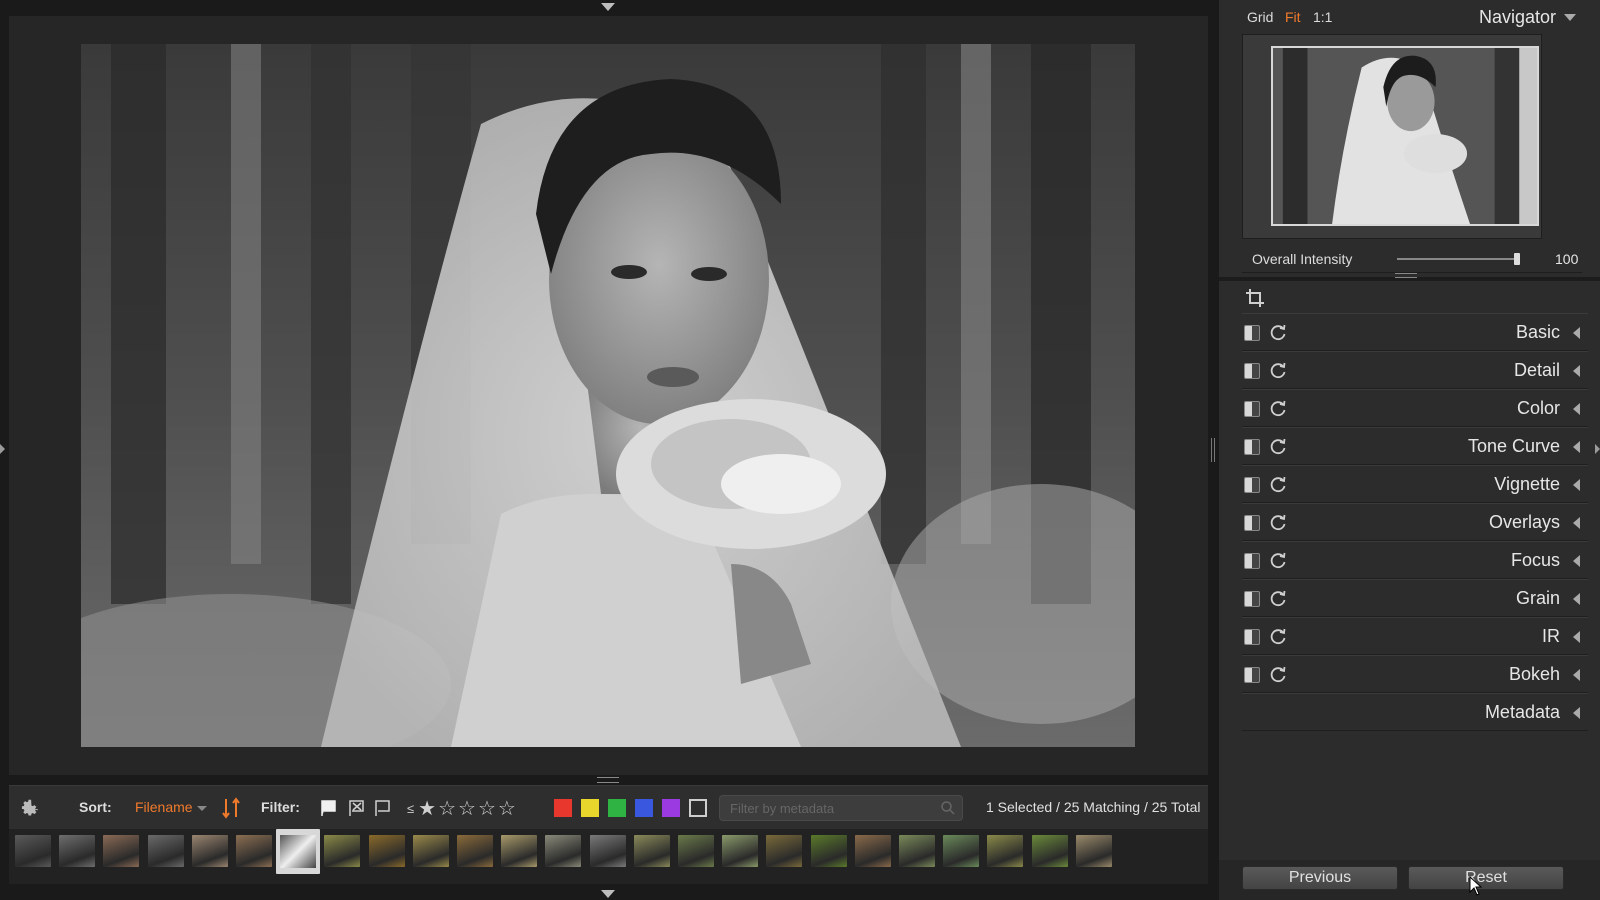 This screenshot has width=1600, height=900. I want to click on tab-grid: Grid, so click(1260, 17).